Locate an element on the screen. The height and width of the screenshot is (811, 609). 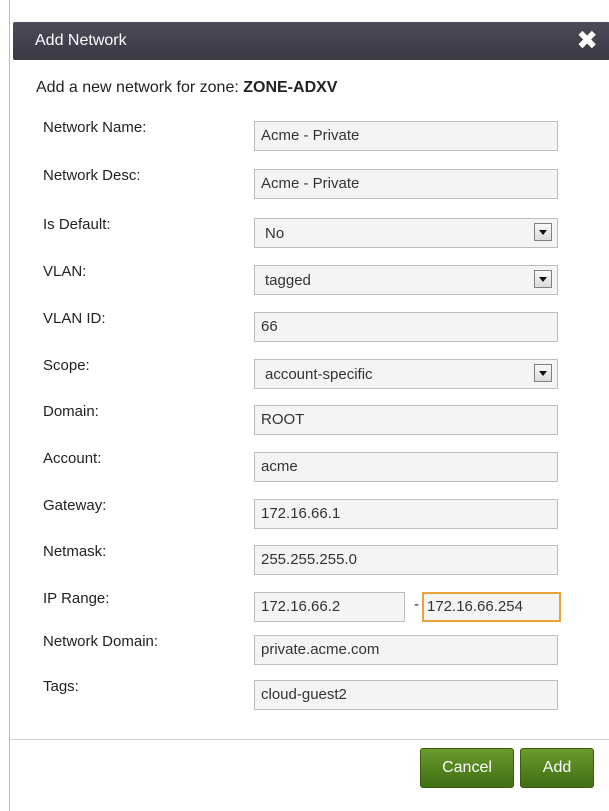
network-domain-input: private.acme.com is located at coordinates (406, 650).